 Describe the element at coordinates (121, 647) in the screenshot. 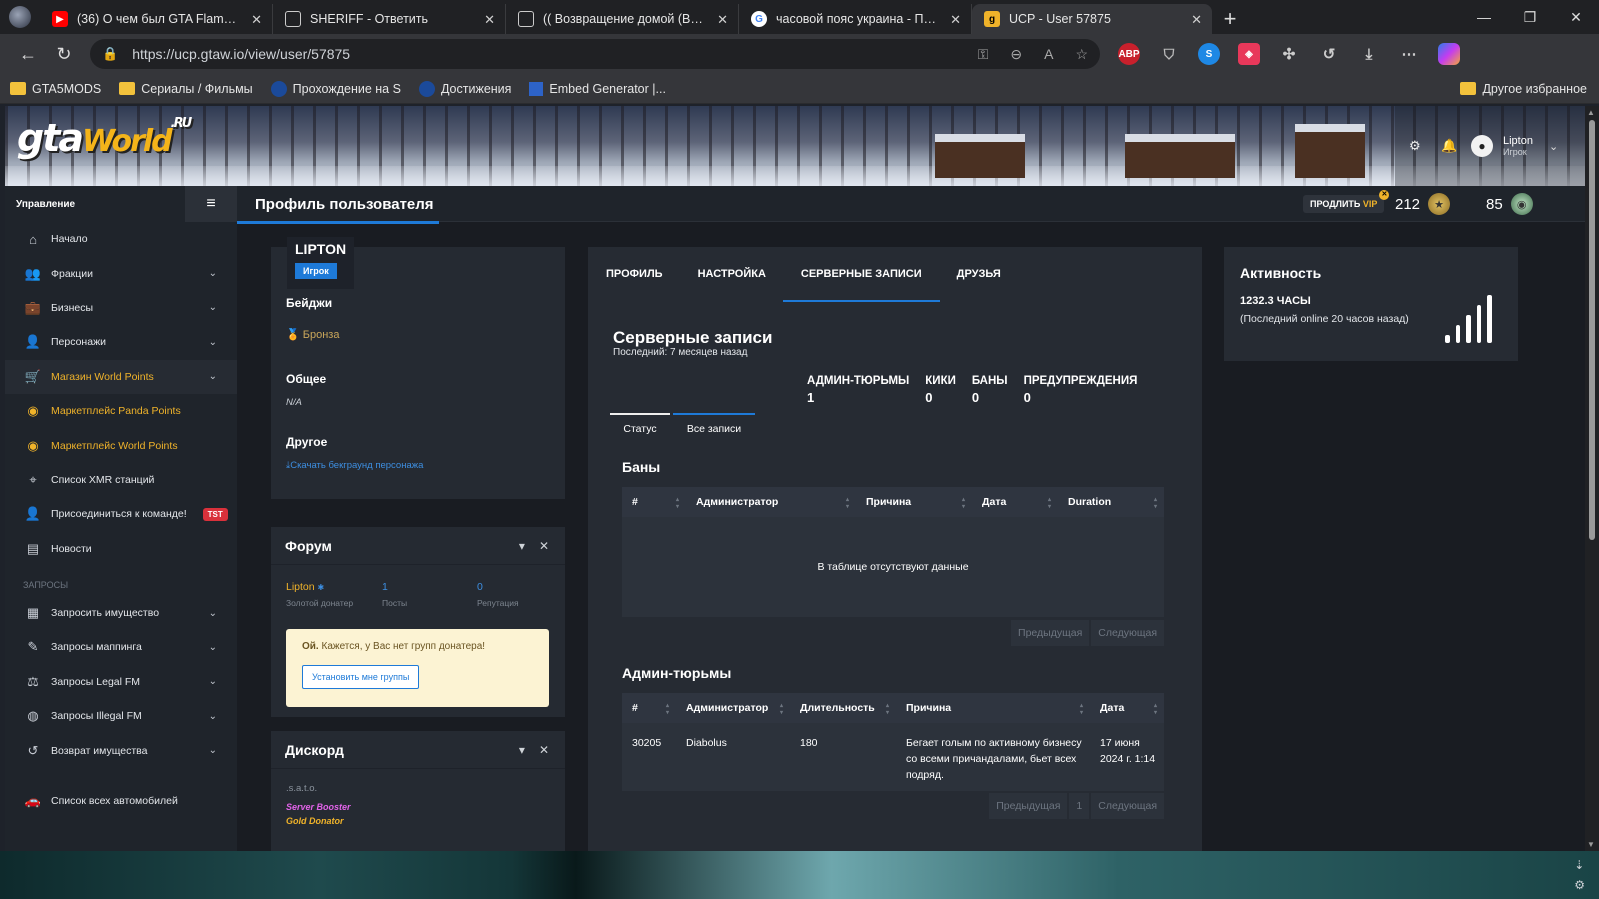

I see `sidebar-item: ✎ Запросы маппинга ⌄` at that location.